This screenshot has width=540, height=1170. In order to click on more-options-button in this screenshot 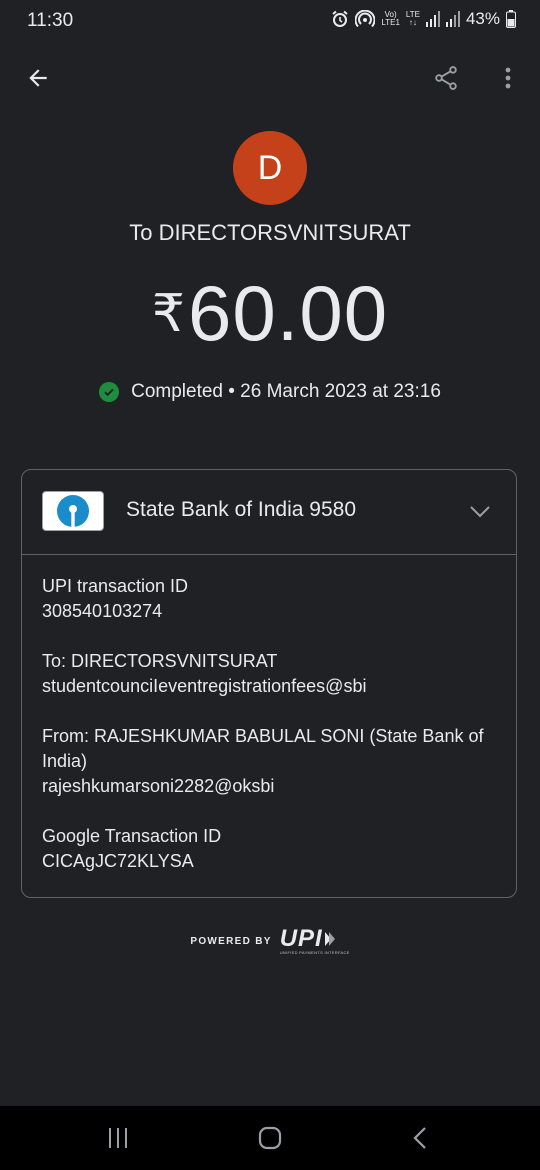, I will do `click(508, 78)`.